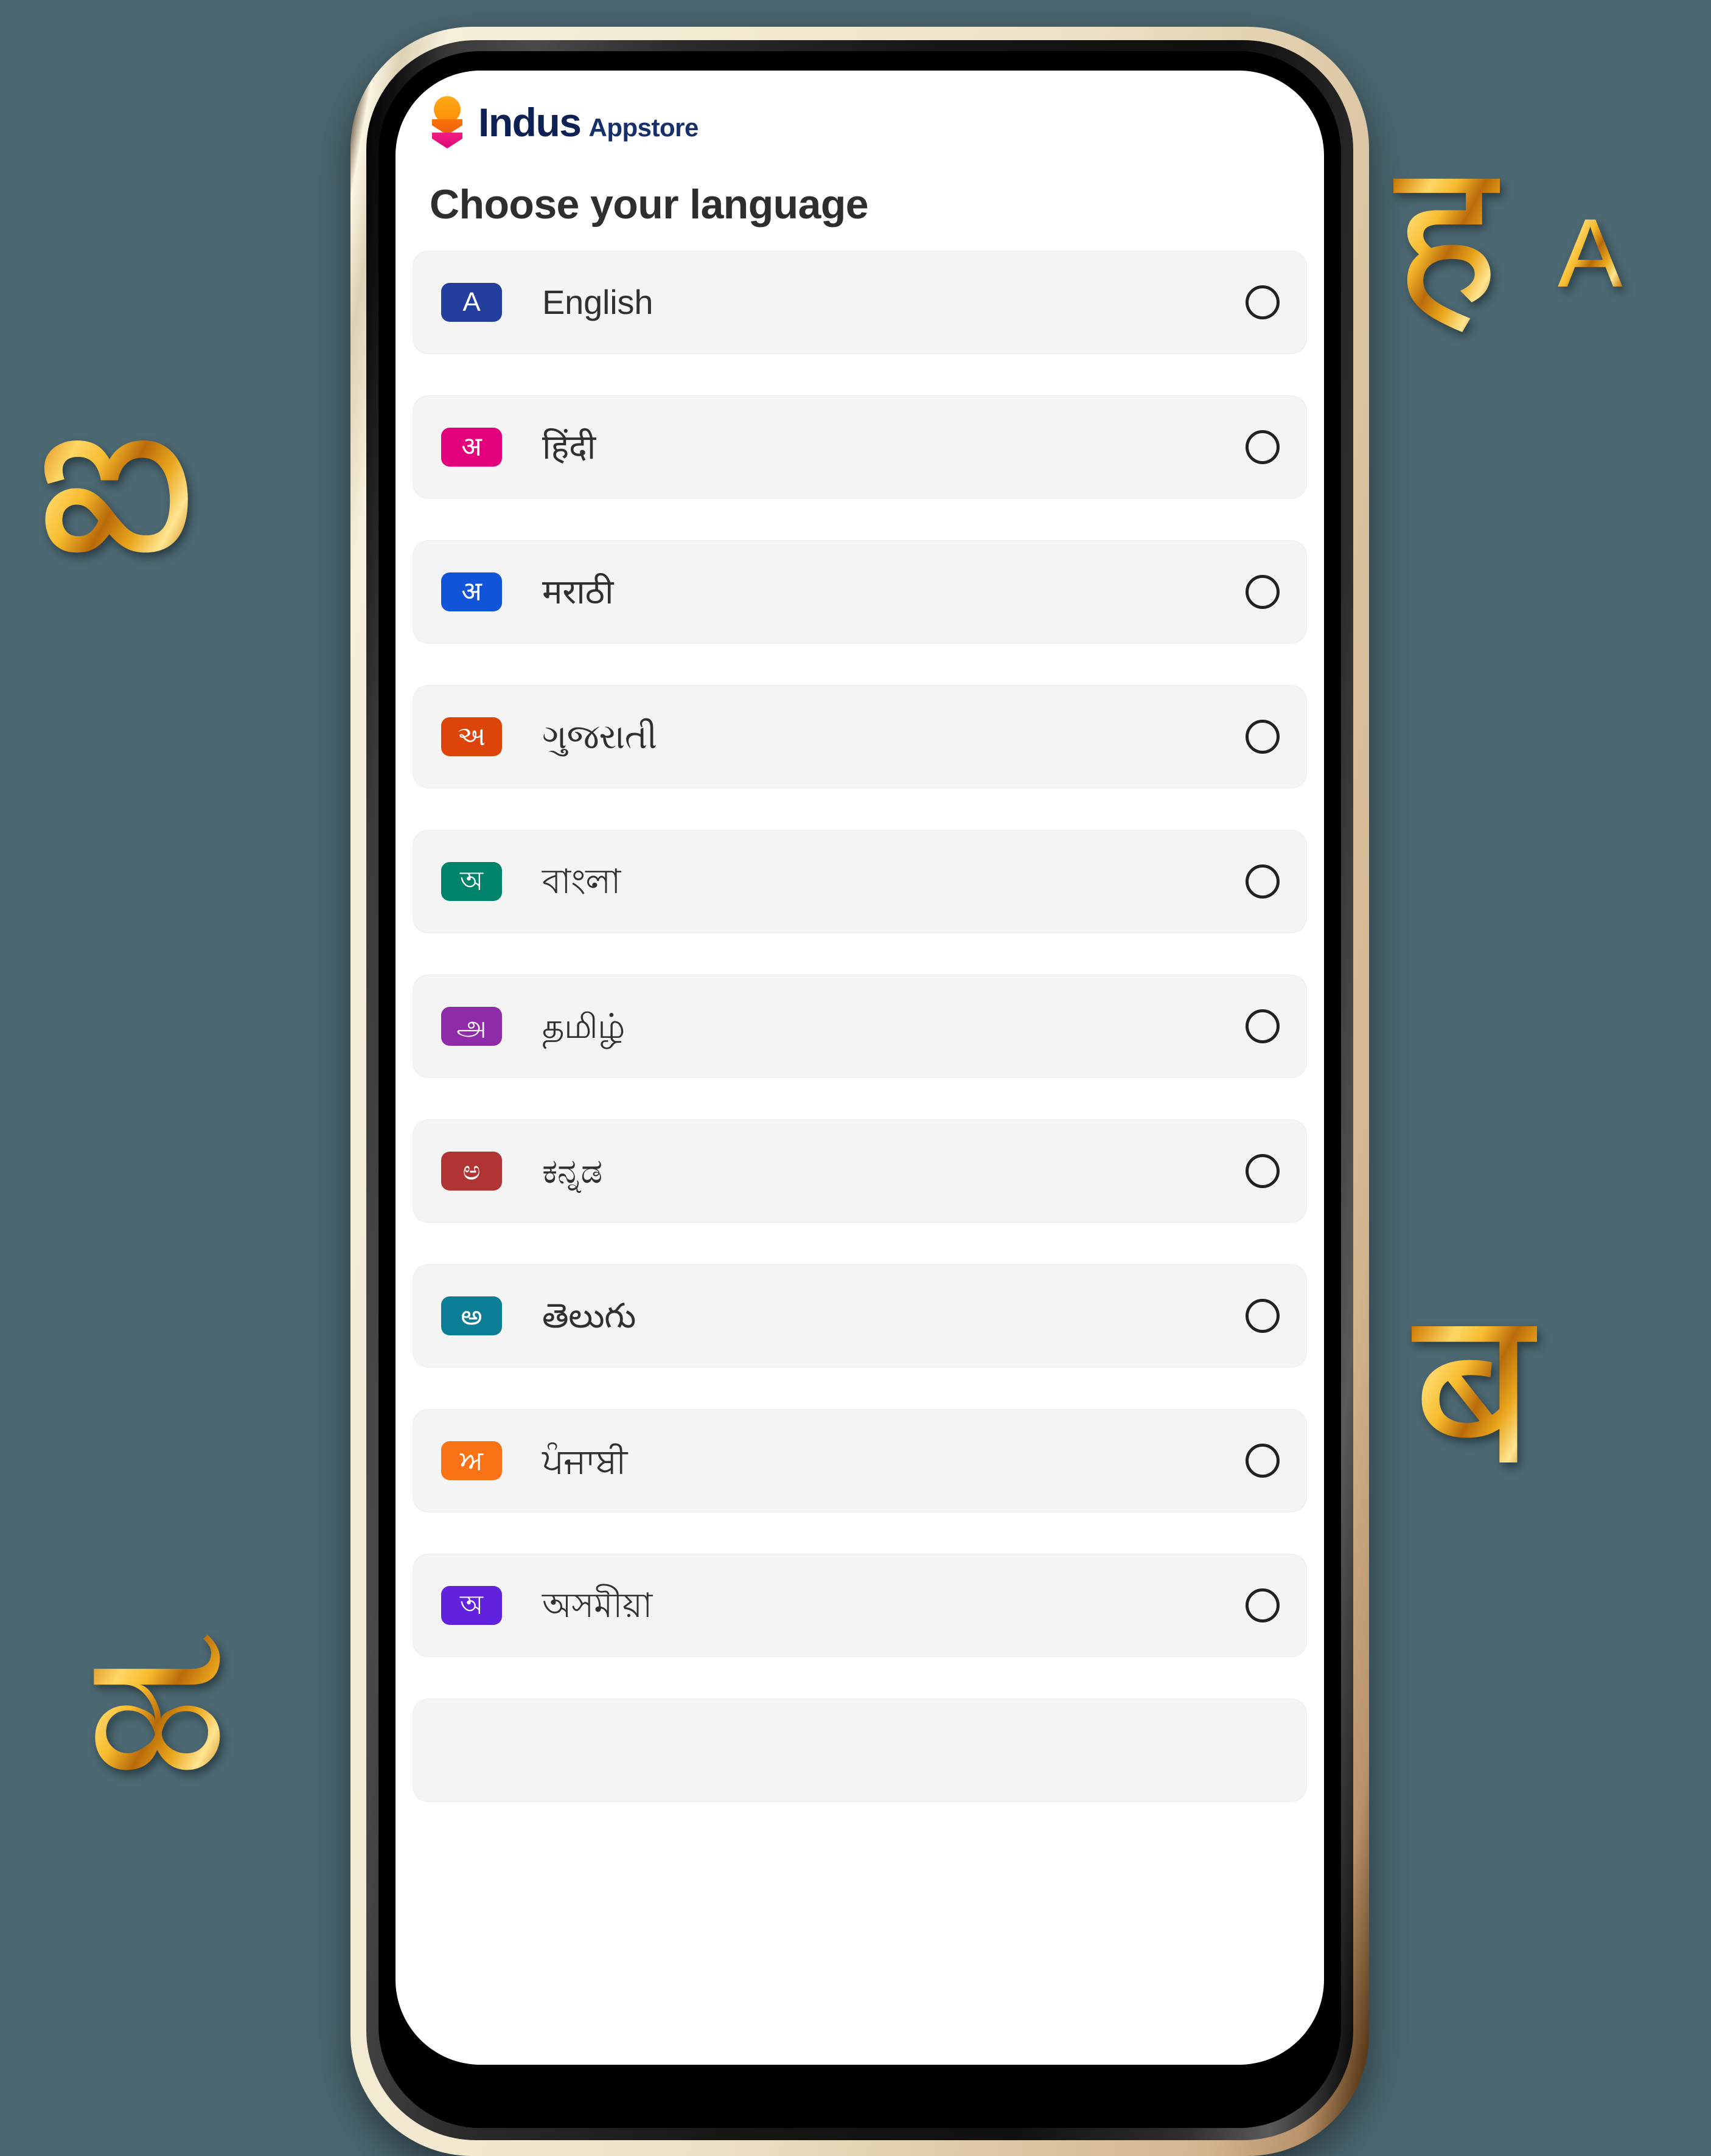 The width and height of the screenshot is (1711, 2156). I want to click on language-row, so click(860, 1751).